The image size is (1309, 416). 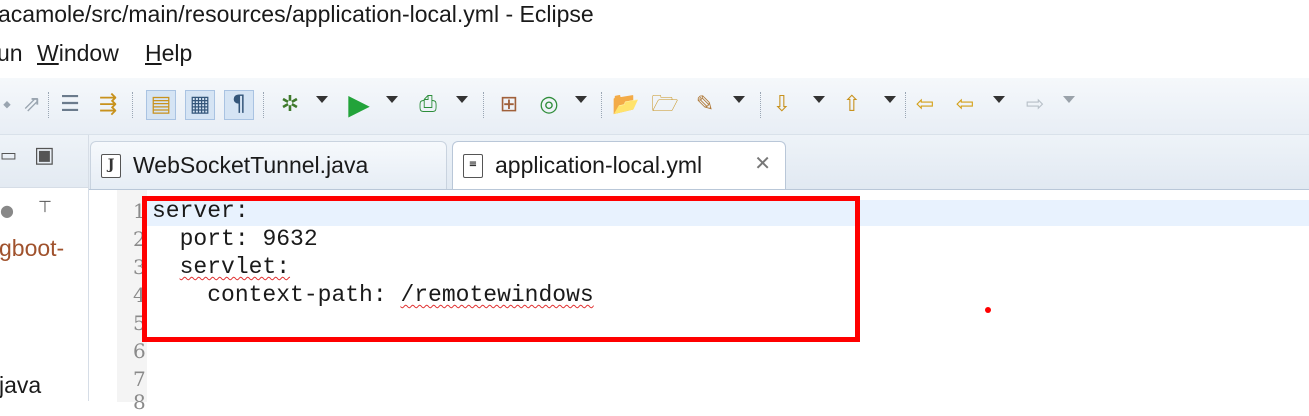 What do you see at coordinates (965, 105) in the screenshot?
I see `back-icon: ⇦` at bounding box center [965, 105].